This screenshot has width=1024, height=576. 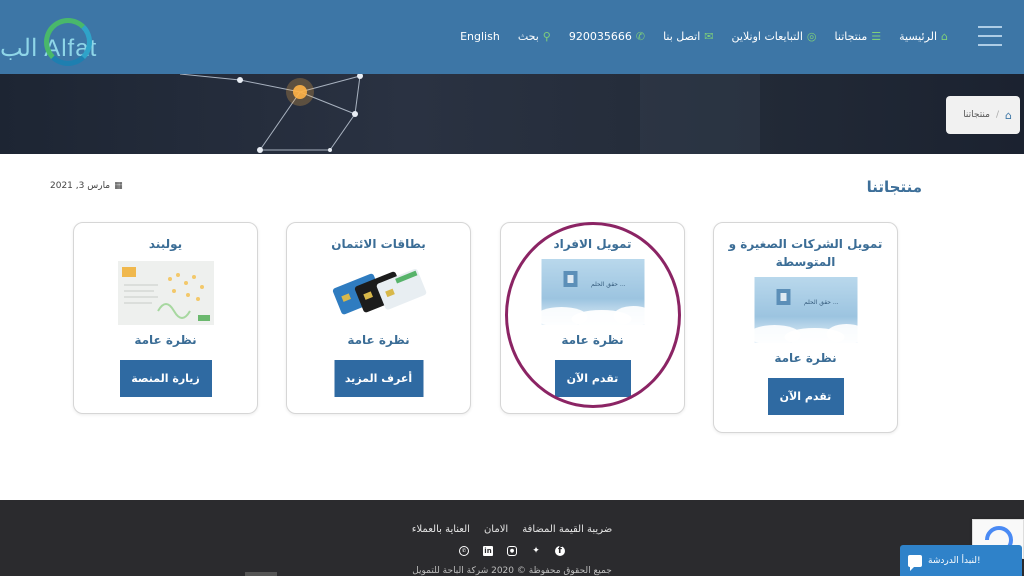 I want to click on footer-link-security: الامان, so click(x=496, y=529).